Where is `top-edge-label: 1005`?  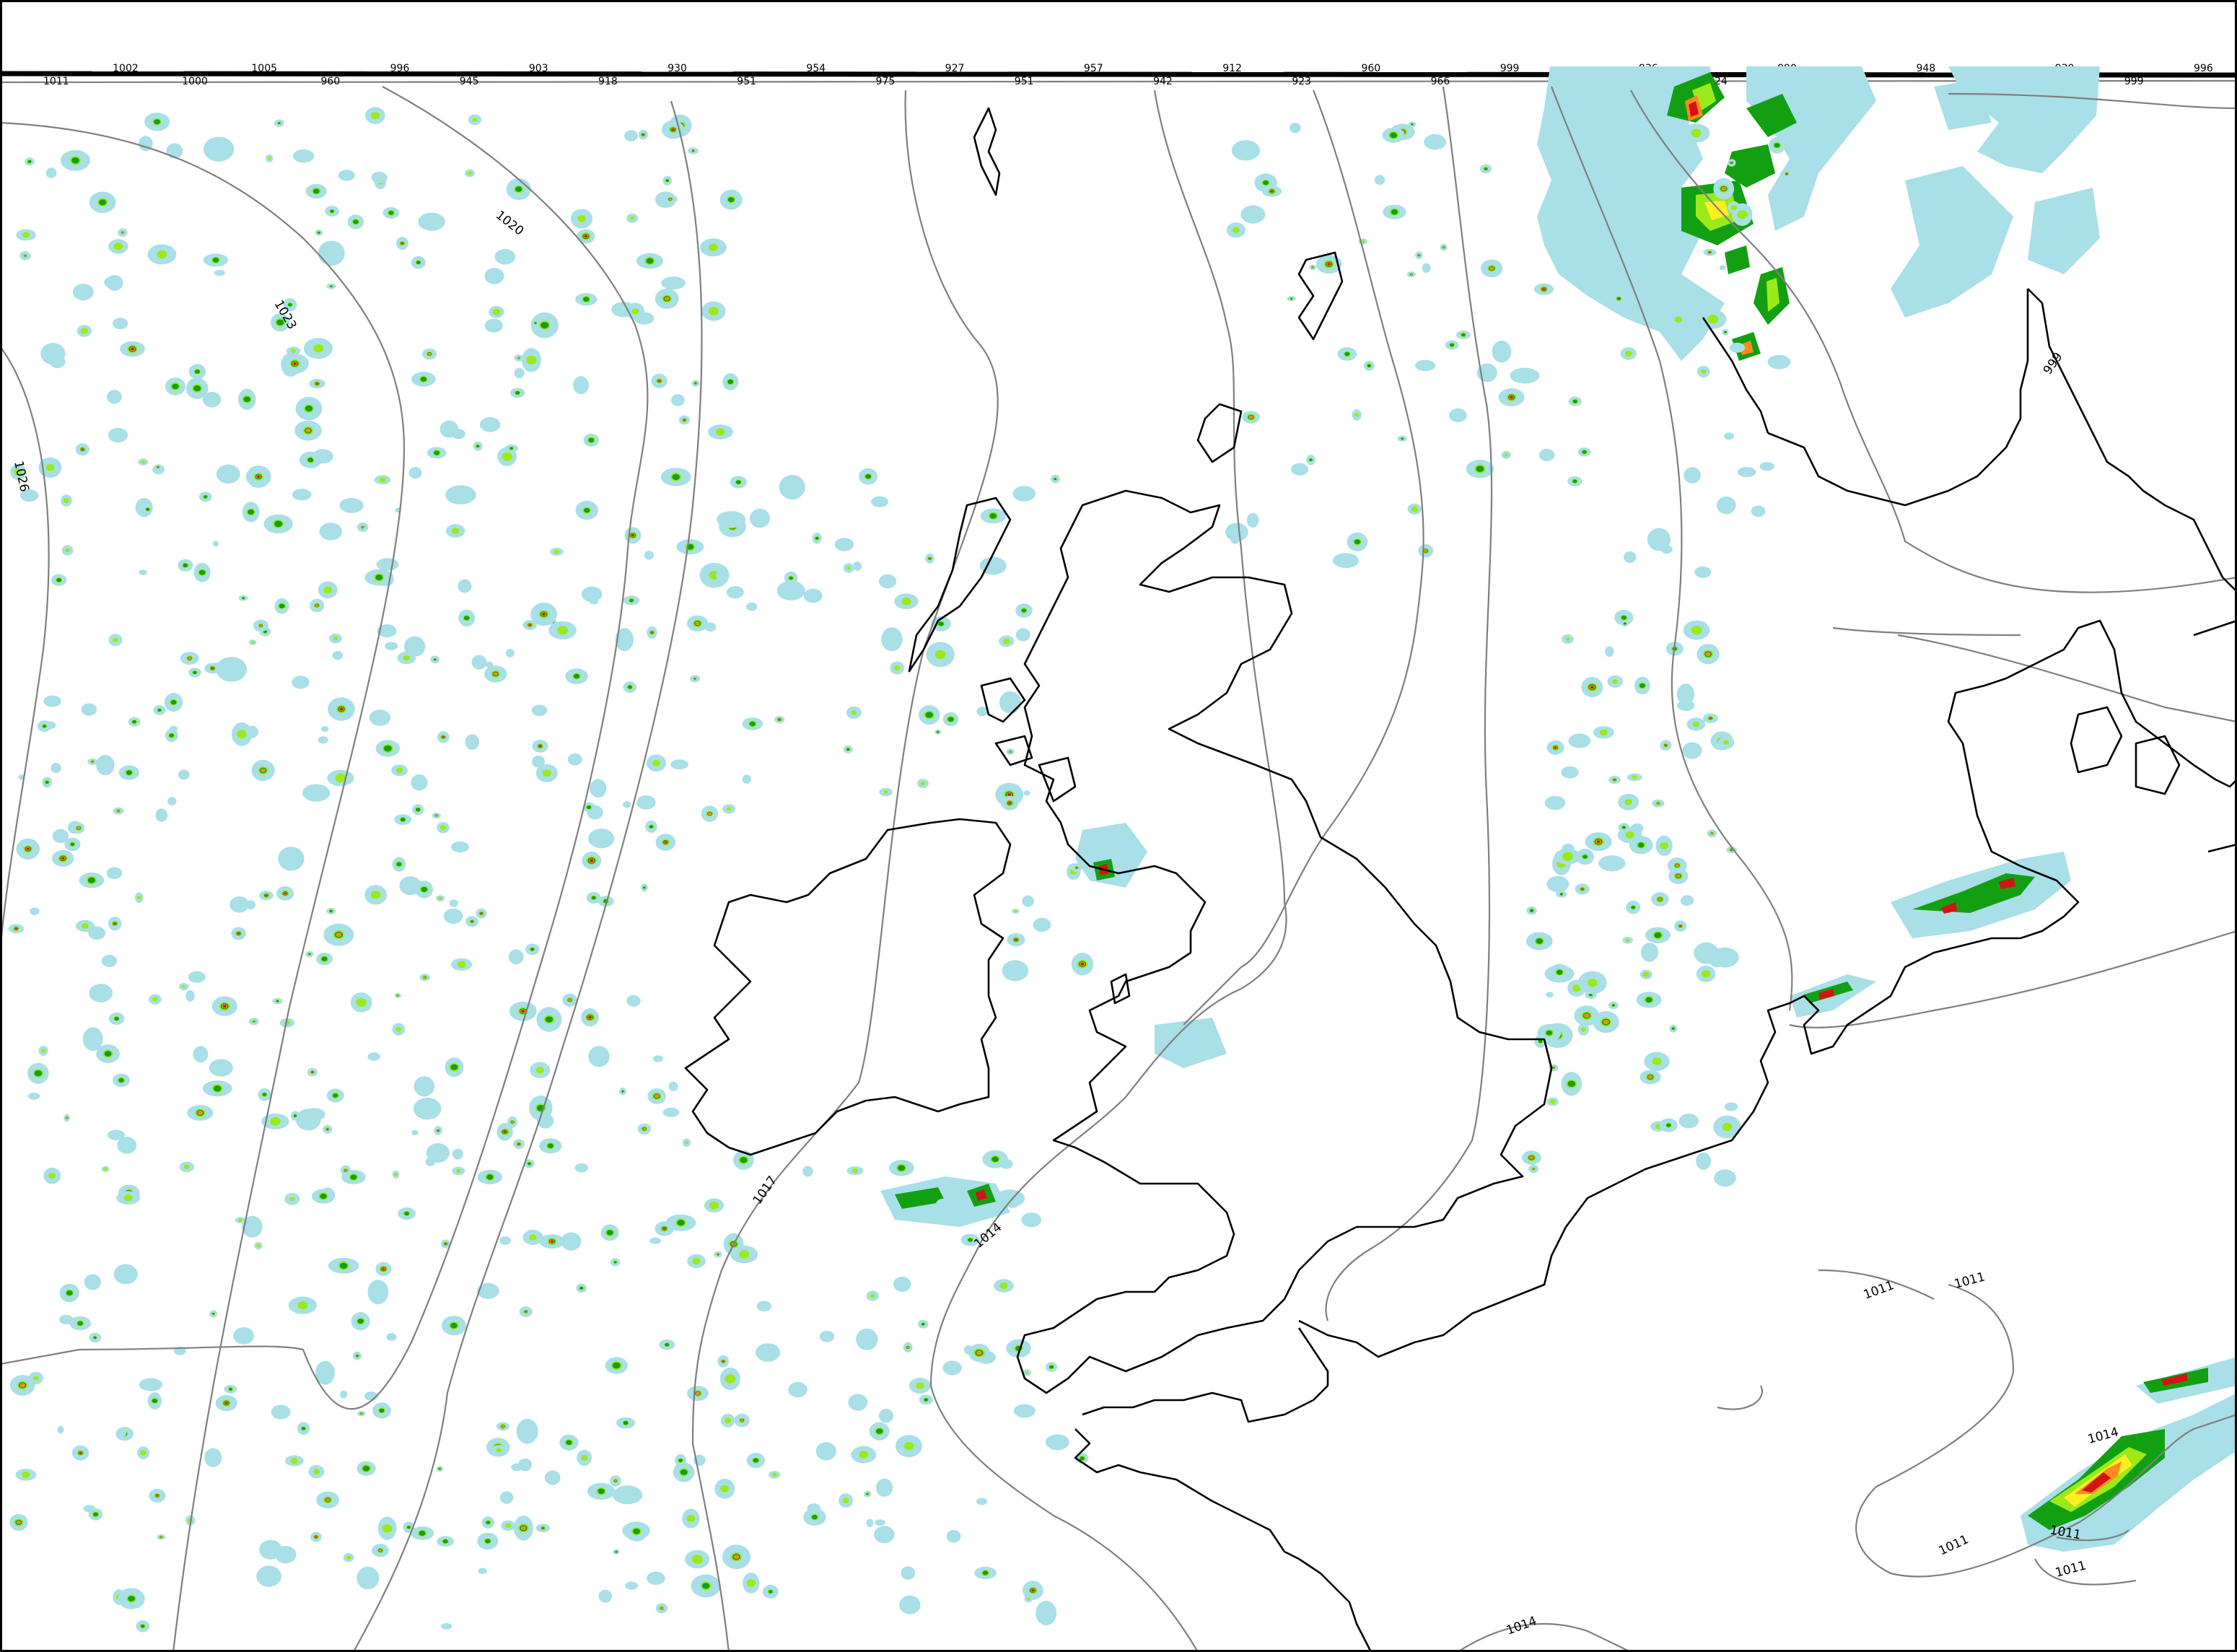 top-edge-label: 1005 is located at coordinates (264, 68).